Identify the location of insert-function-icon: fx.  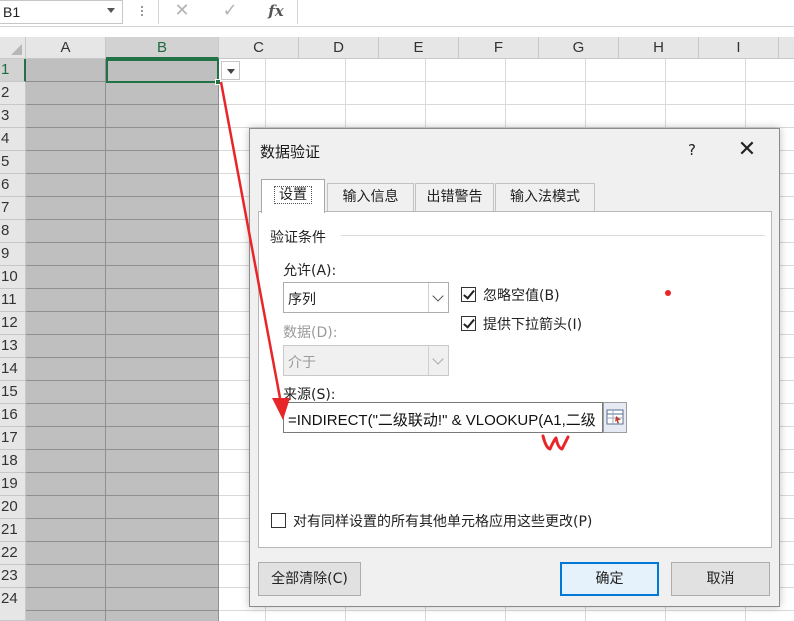
(276, 12).